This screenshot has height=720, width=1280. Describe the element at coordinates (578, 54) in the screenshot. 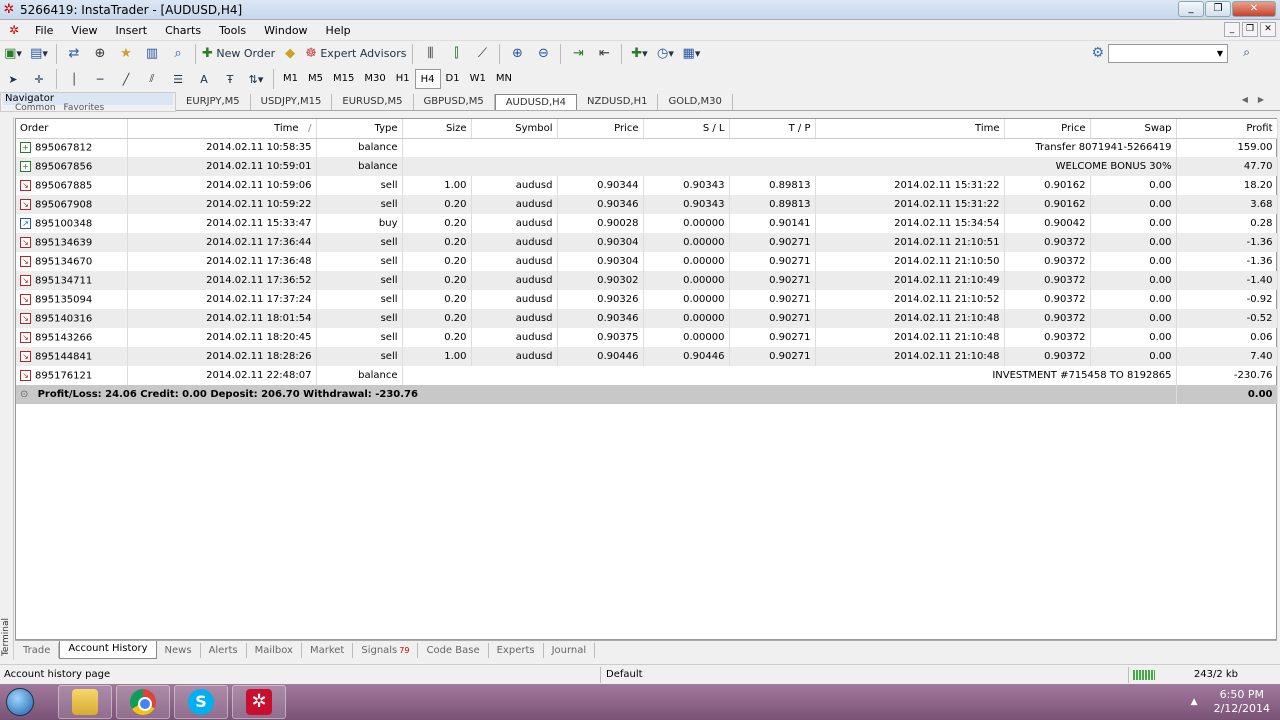

I see `auto-scroll-button: ⇥` at that location.